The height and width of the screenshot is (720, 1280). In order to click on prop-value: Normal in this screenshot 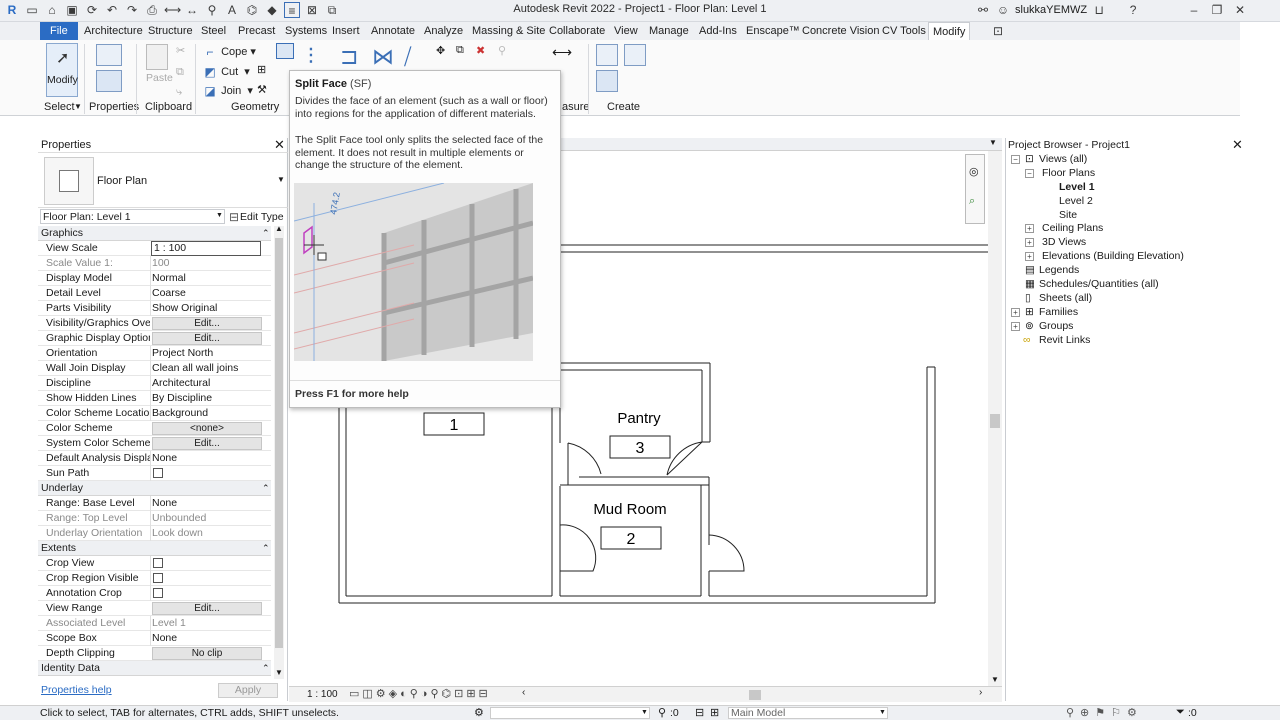, I will do `click(207, 278)`.